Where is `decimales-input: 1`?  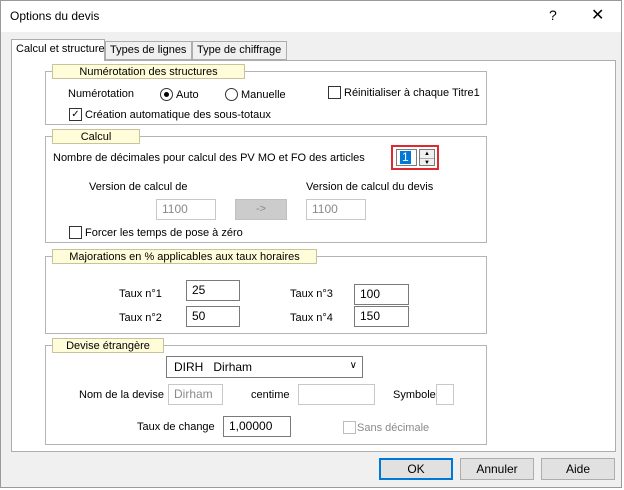 decimales-input: 1 is located at coordinates (406, 157).